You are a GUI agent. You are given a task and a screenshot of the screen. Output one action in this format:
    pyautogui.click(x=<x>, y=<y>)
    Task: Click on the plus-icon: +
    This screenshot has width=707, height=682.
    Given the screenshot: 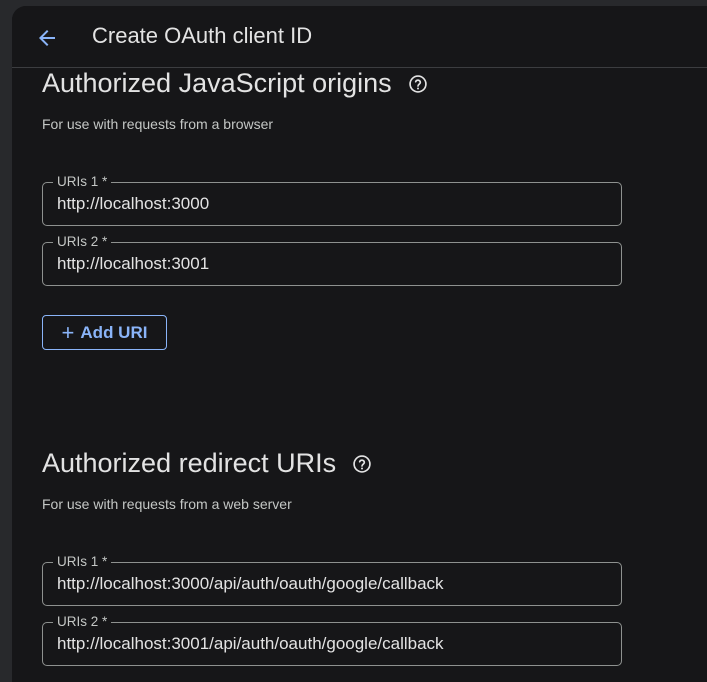 What is the action you would take?
    pyautogui.click(x=68, y=332)
    